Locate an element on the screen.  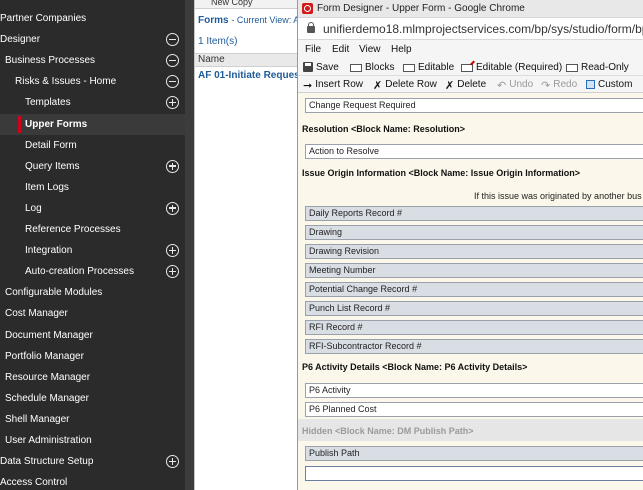
current-view-label: - Current View: A is located at coordinates (265, 20).